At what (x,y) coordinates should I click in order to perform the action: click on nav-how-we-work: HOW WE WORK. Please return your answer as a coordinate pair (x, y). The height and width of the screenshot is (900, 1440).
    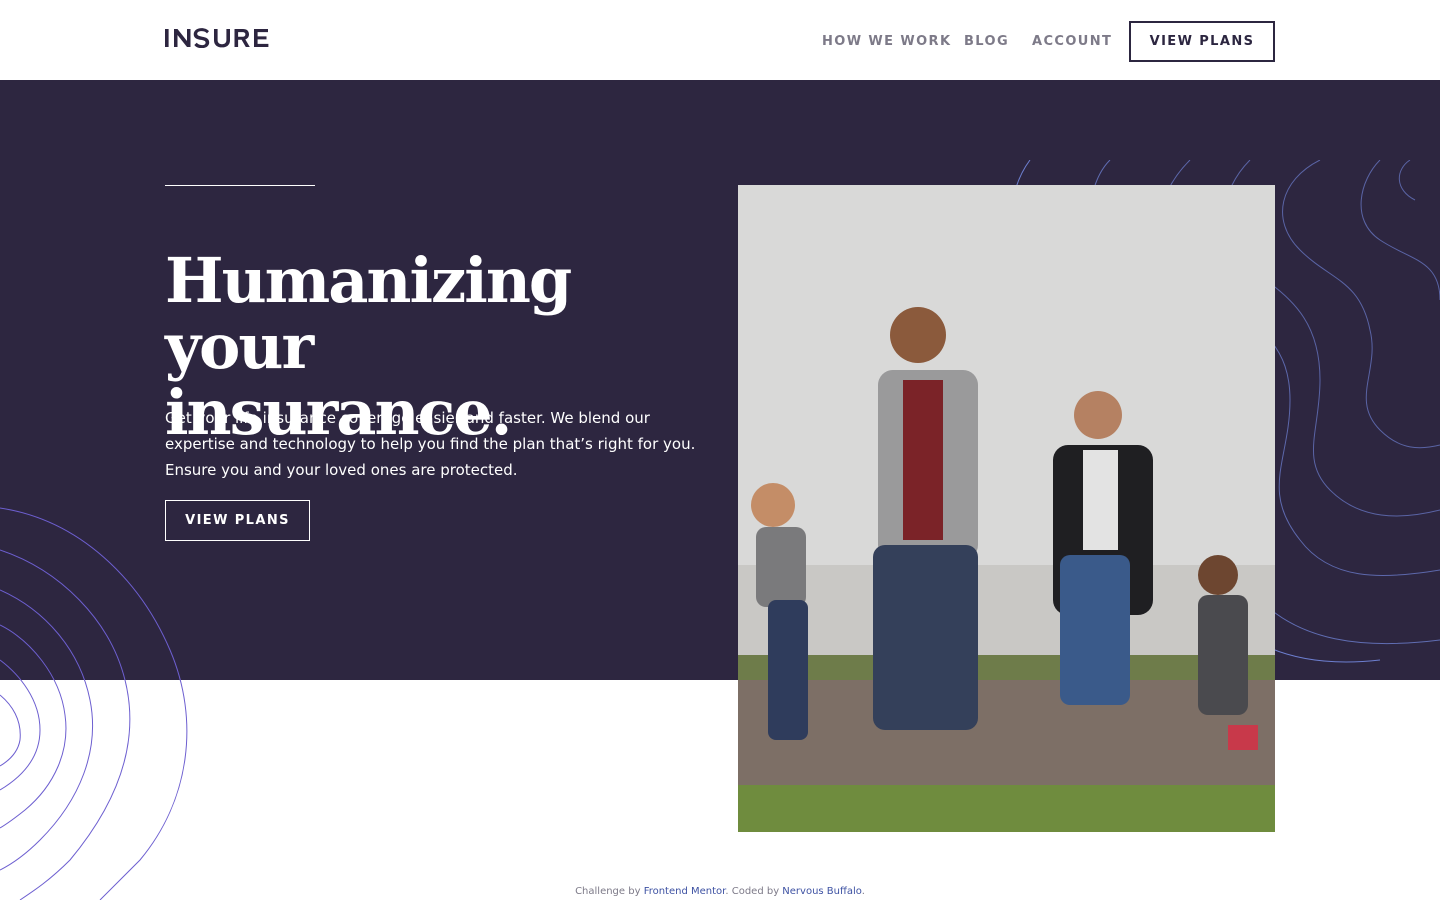
    Looking at the image, I should click on (886, 41).